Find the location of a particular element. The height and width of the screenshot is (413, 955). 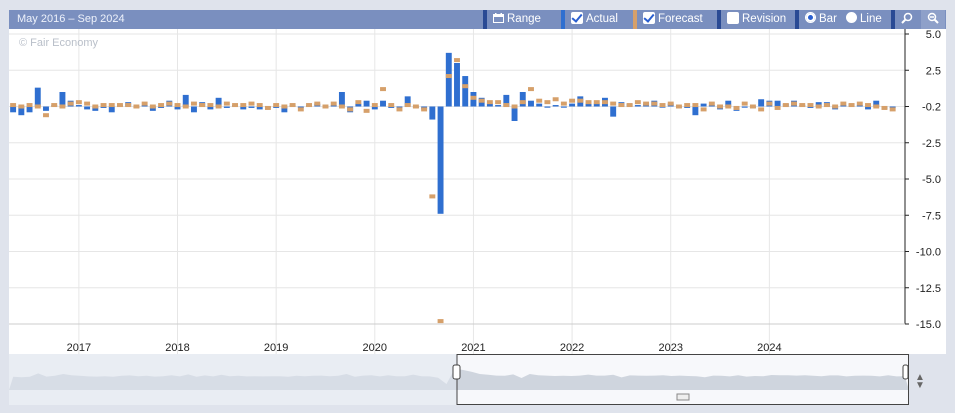

forecast-toggle: Forecast is located at coordinates (673, 19).